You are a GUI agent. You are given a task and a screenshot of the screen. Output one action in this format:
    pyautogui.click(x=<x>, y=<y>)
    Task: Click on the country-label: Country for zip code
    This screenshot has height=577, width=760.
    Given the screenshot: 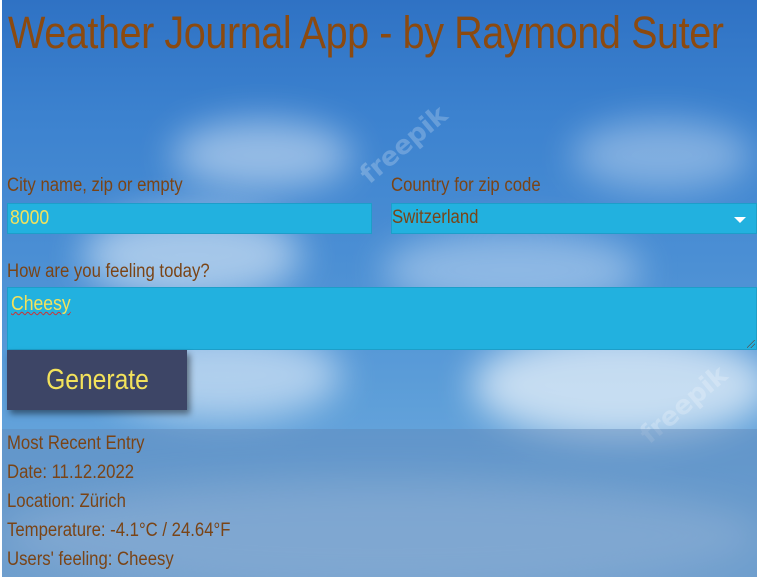 What is the action you would take?
    pyautogui.click(x=466, y=185)
    